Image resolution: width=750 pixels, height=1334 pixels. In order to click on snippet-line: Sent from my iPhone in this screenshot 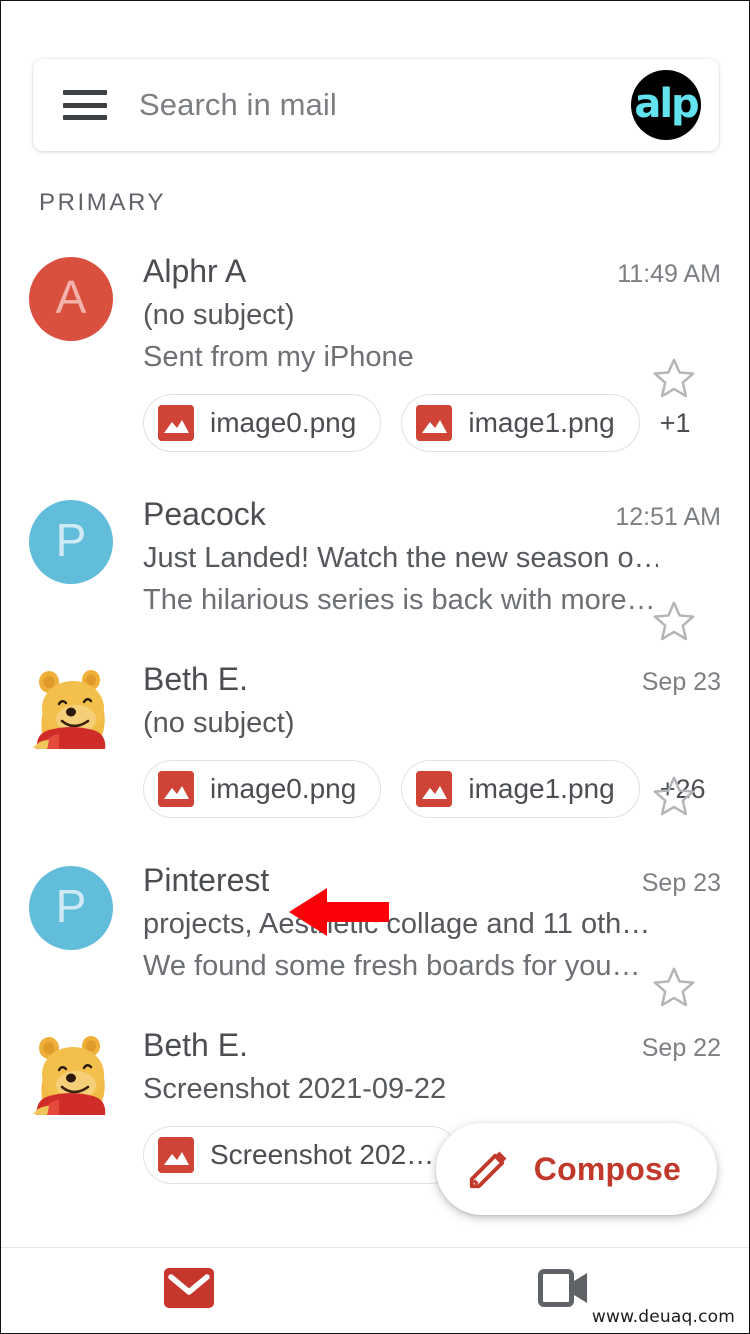, I will do `click(278, 357)`.